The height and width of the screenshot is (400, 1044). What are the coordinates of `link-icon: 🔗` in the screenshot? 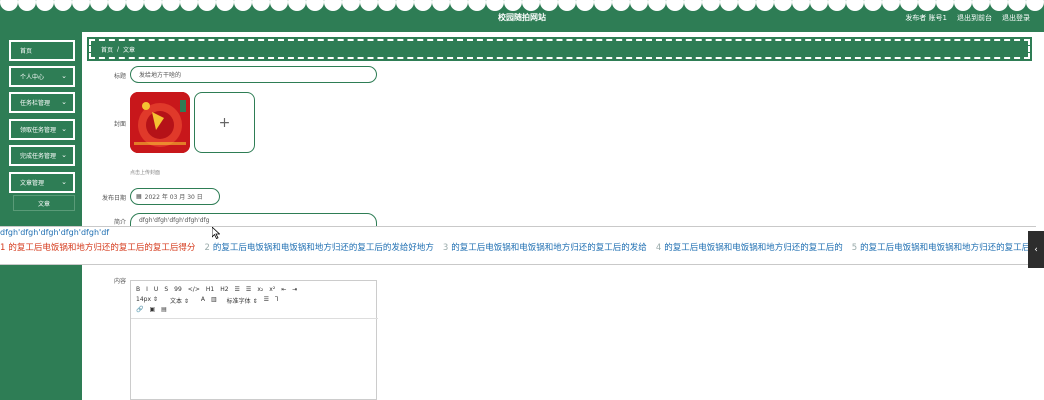 It's located at (139, 309).